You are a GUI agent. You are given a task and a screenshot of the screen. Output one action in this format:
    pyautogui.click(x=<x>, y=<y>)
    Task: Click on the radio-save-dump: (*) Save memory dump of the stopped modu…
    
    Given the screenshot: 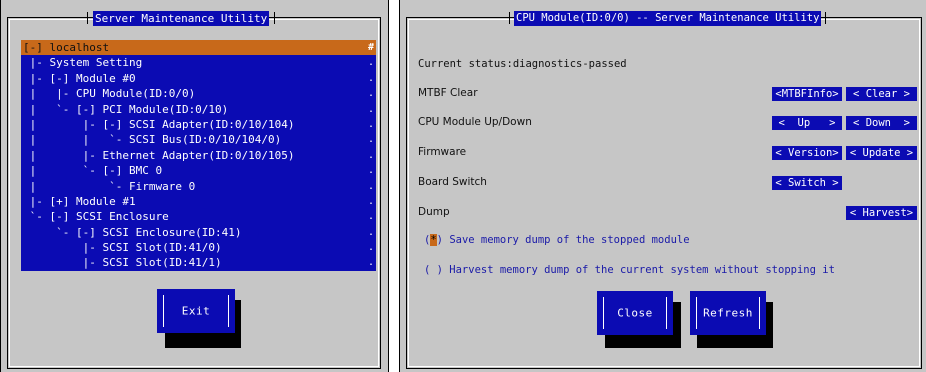 What is the action you would take?
    pyautogui.click(x=557, y=240)
    